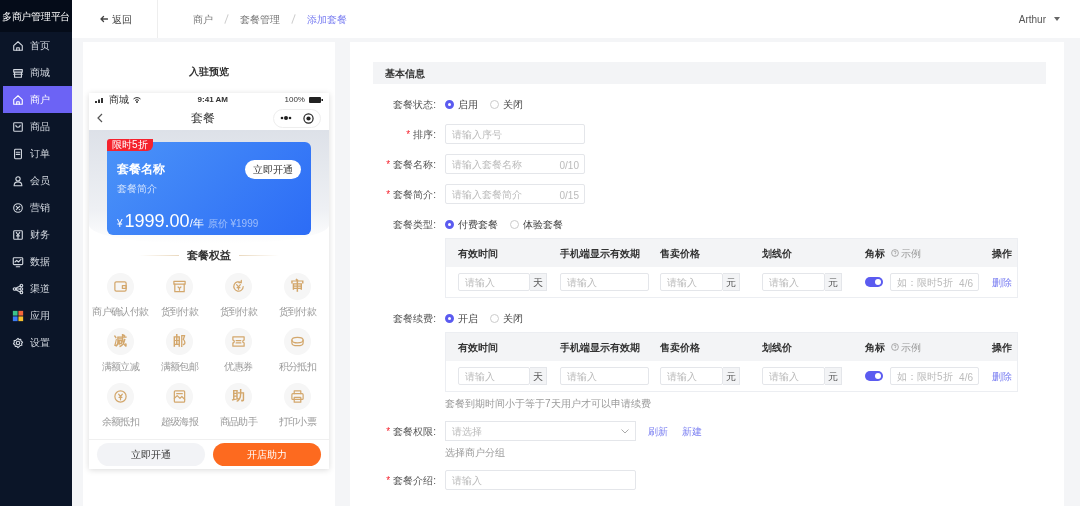 Image resolution: width=1080 pixels, height=506 pixels. Describe the element at coordinates (475, 453) in the screenshot. I see `hint-text: 选择商户分组` at that location.